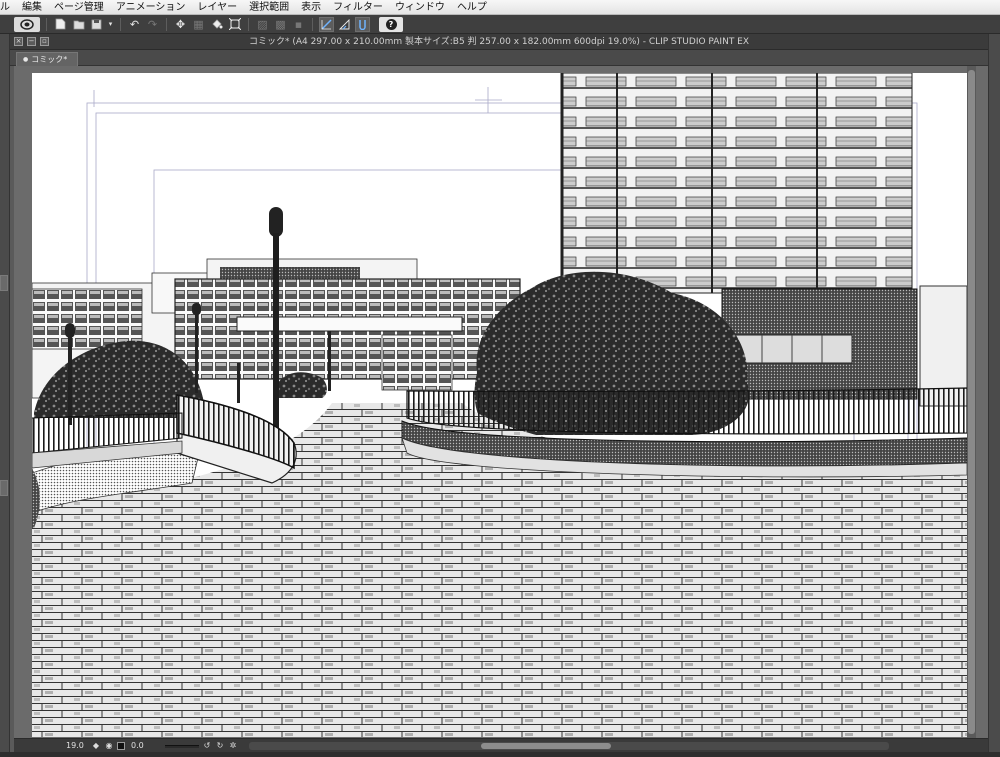 This screenshot has width=1000, height=757. I want to click on menu-item-window: ウィンドウ, so click(420, 7).